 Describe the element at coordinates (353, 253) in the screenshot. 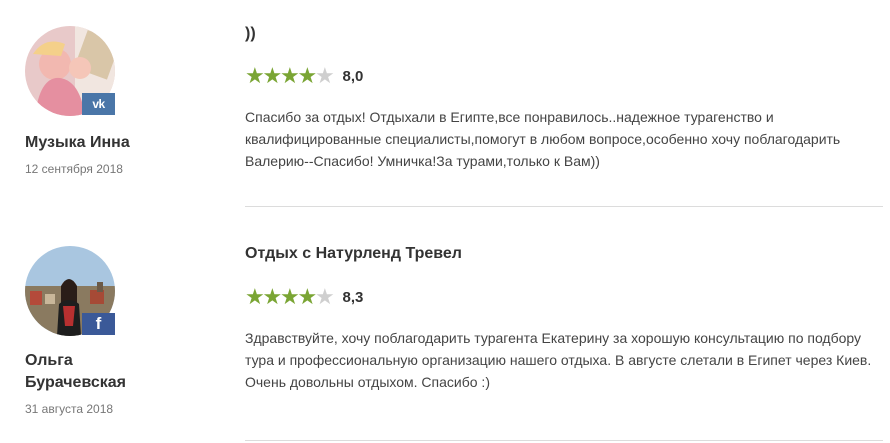

I see `review-title: Отдых с Натурленд Тревел` at that location.